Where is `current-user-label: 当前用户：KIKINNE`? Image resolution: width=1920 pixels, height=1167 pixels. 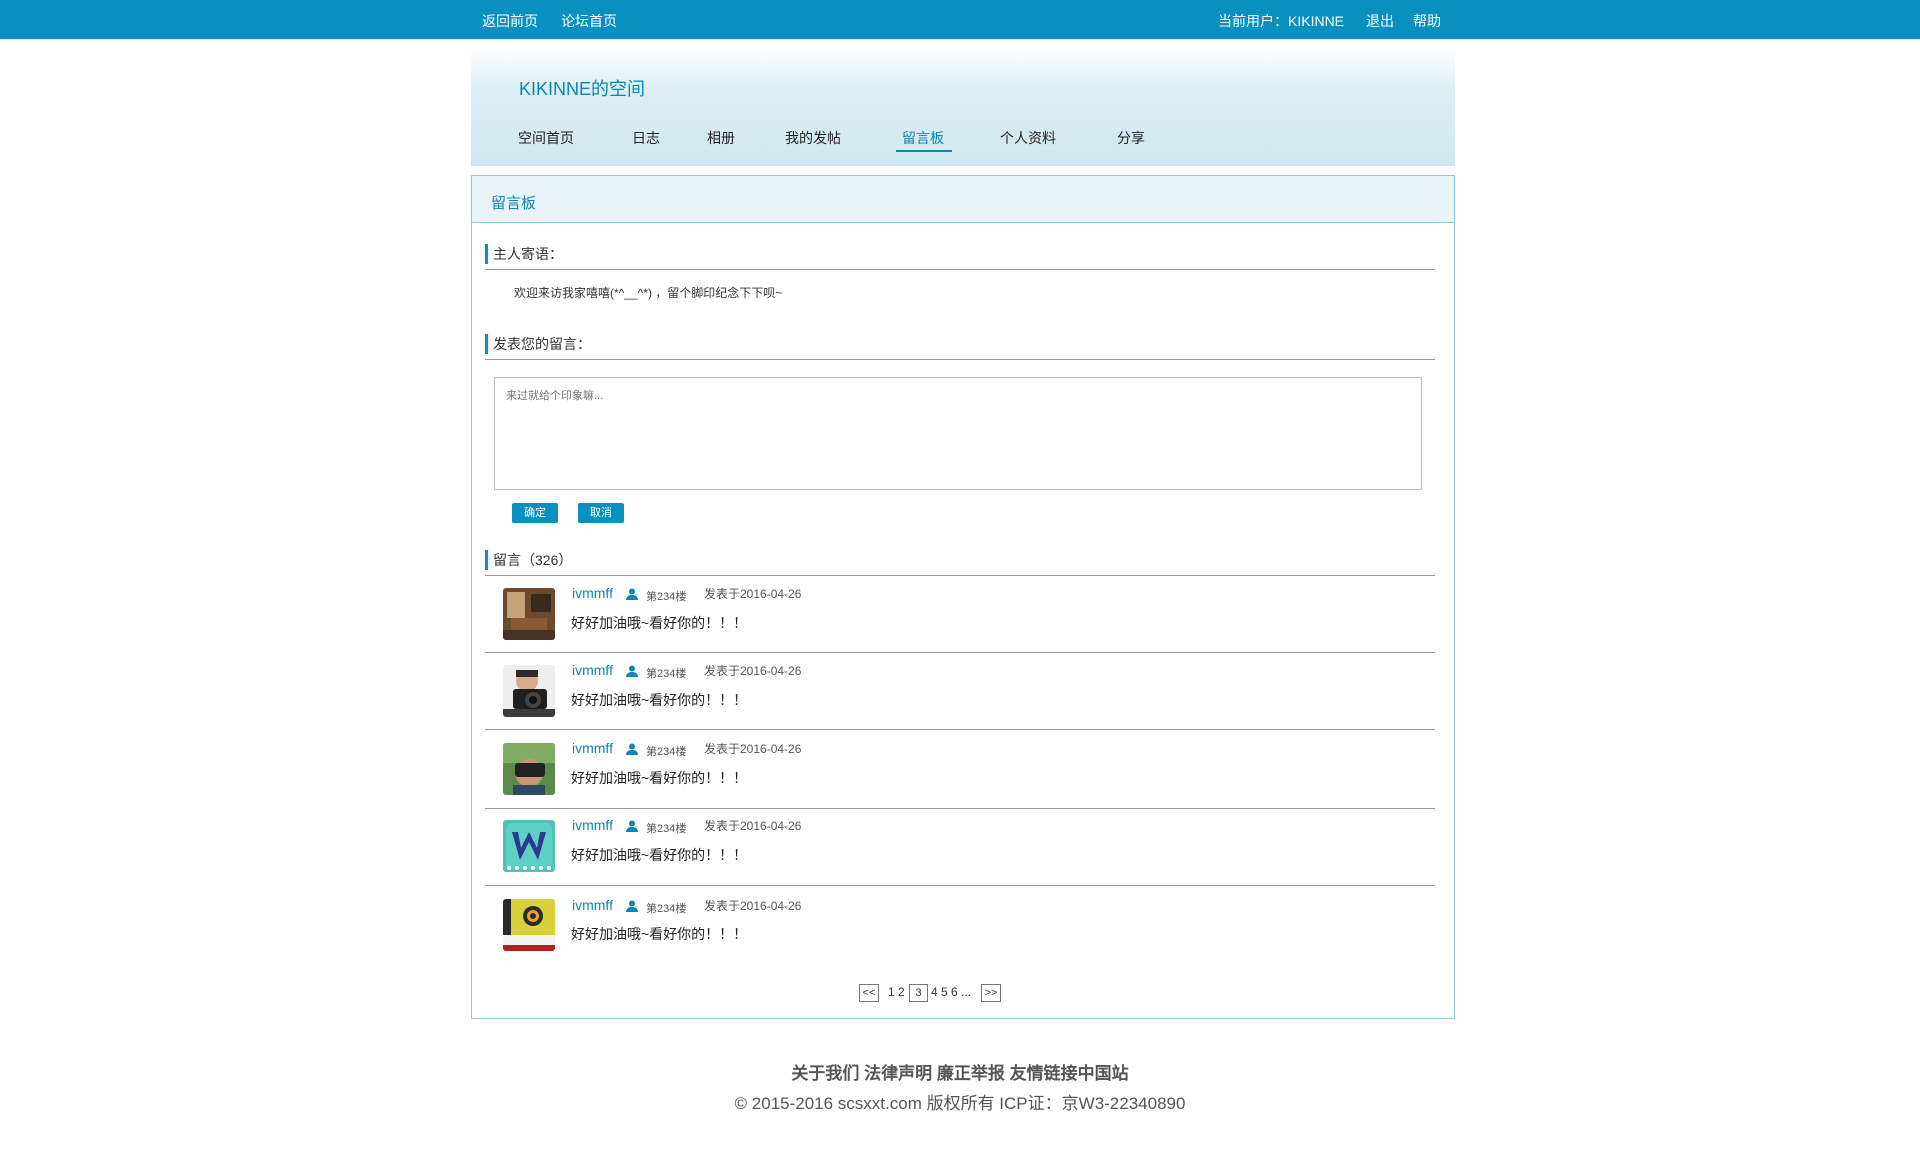
current-user-label: 当前用户：KIKINNE is located at coordinates (1281, 21).